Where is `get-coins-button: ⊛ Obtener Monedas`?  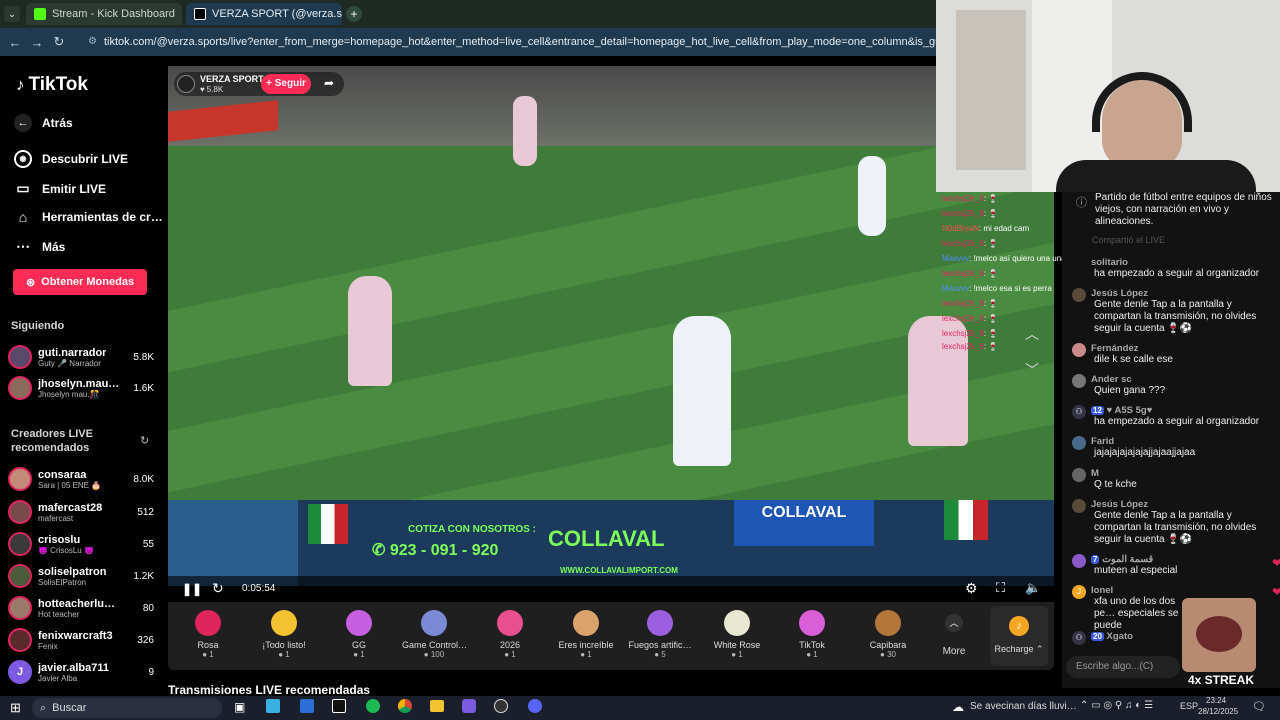 get-coins-button: ⊛ Obtener Monedas is located at coordinates (80, 282).